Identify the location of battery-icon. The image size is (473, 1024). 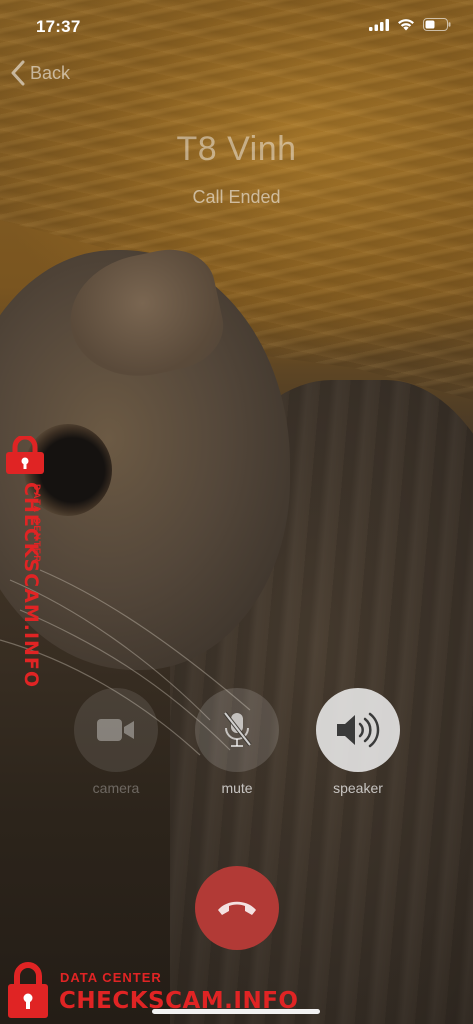
(437, 24).